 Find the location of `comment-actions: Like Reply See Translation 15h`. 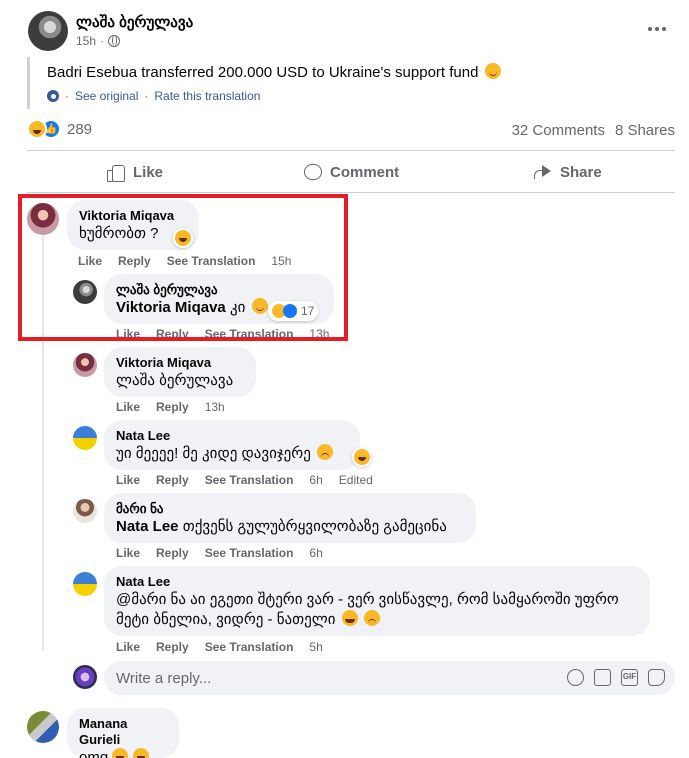

comment-actions: Like Reply See Translation 15h is located at coordinates (184, 261).